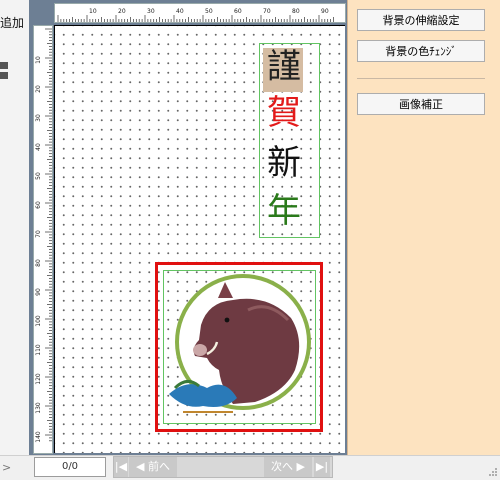  I want to click on greeting-char-4: 年, so click(284, 211).